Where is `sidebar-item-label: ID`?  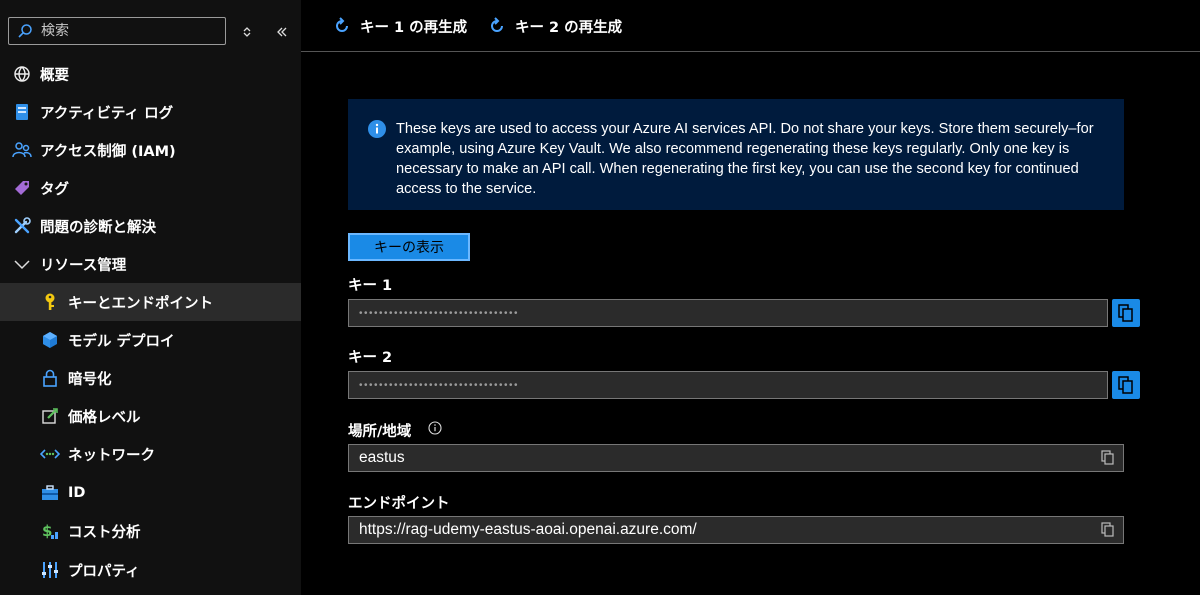 sidebar-item-label: ID is located at coordinates (77, 493).